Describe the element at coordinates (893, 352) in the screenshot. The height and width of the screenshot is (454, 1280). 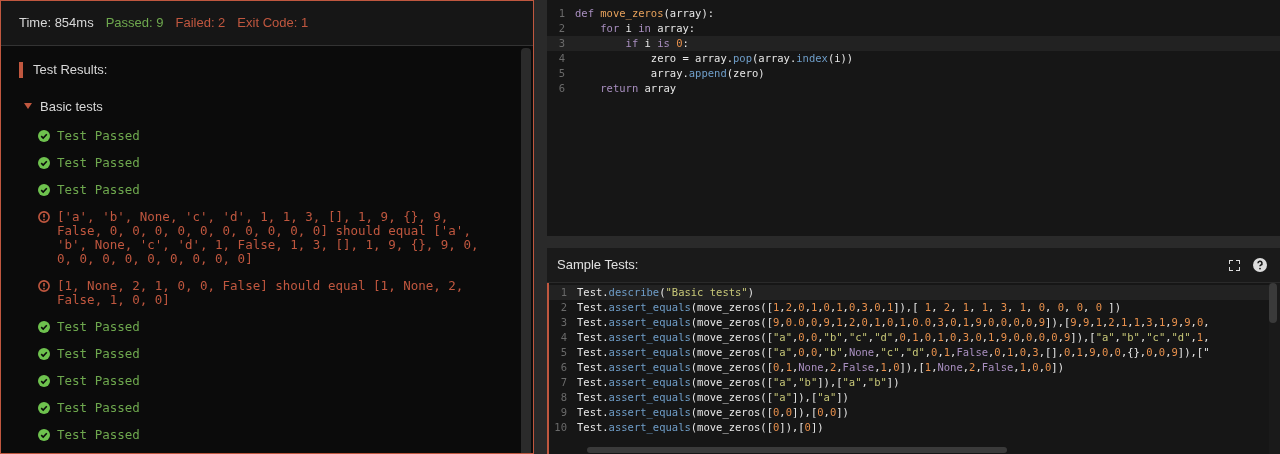
I see `code-line: Test.assert_equals(move_zeros(["a",0,0,"b",None,"c","d",0,1,False,0,1,0,3,[],0,1,9,0,0,{},0,0,9]),["` at that location.